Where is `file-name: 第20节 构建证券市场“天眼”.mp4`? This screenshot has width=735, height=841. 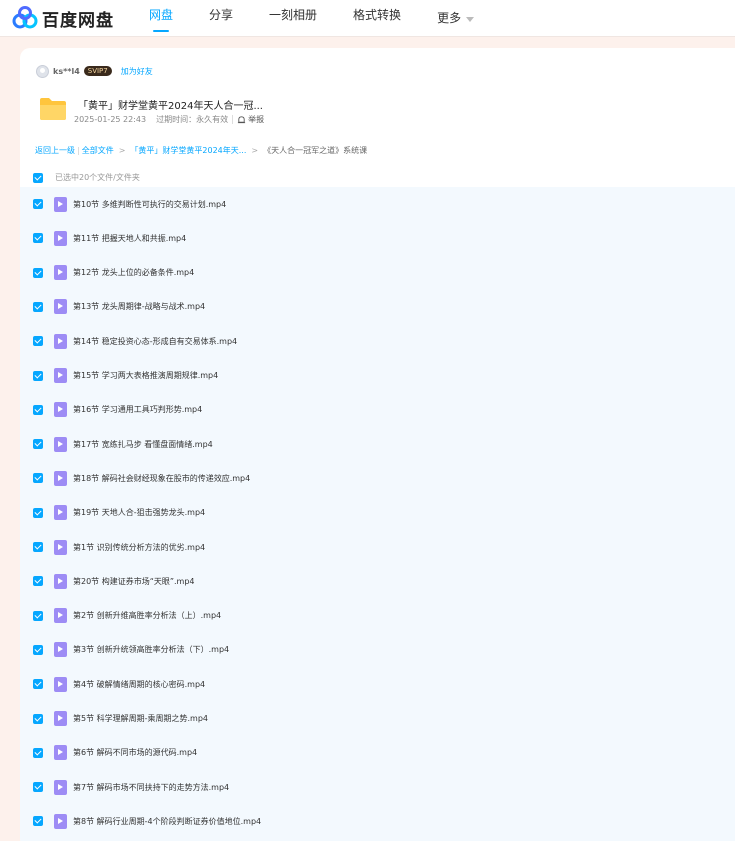 file-name: 第20节 构建证券市场“天眼”.mp4 is located at coordinates (134, 581).